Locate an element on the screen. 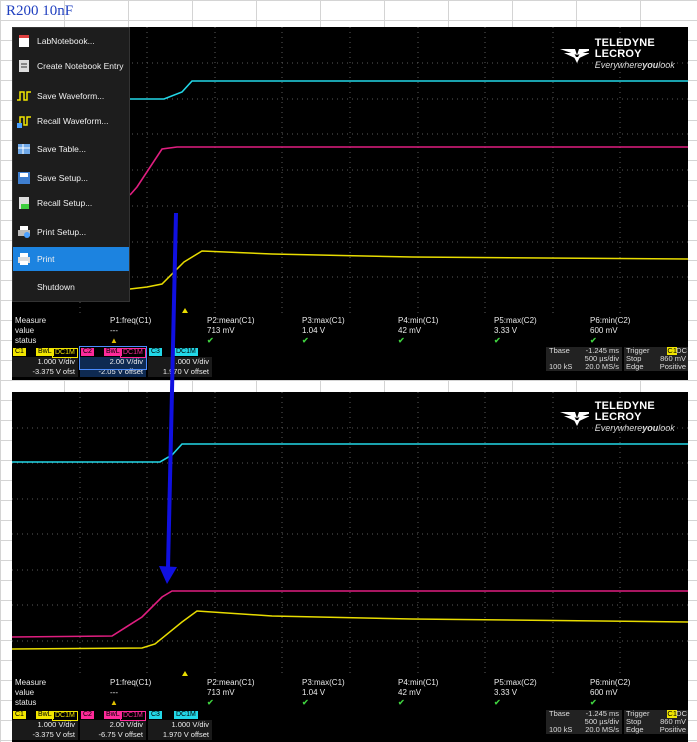  teledyne-logo-bottom: TELEDYNE LECROY Everywhereyoulook is located at coordinates (624, 417).